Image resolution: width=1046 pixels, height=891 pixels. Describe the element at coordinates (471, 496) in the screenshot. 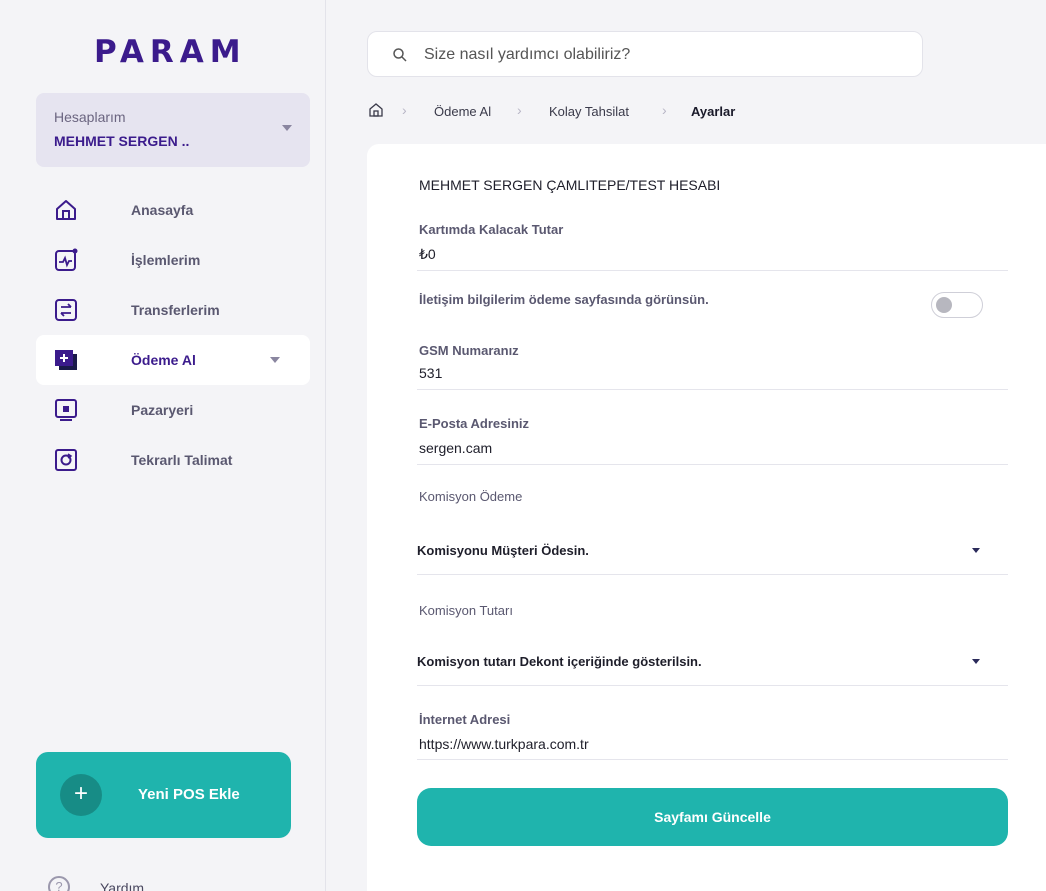

I see `commission-payment-label: Komisyon Ödeme` at that location.